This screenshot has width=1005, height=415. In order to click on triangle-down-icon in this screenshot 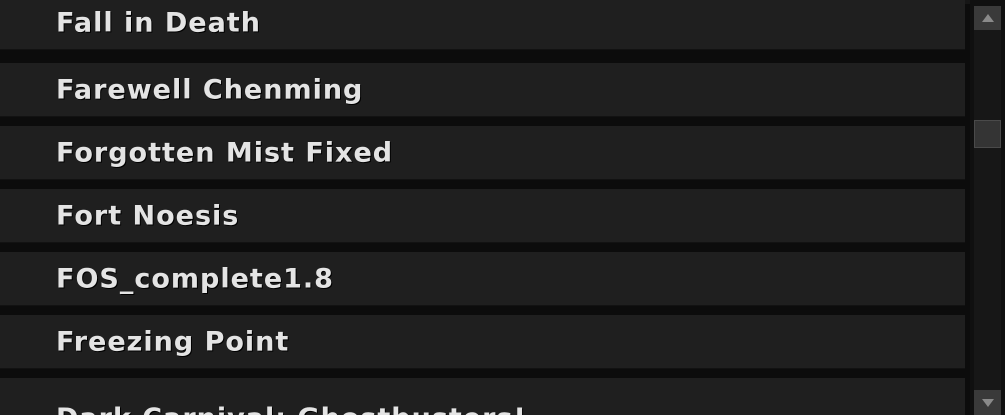, I will do `click(987, 402)`.